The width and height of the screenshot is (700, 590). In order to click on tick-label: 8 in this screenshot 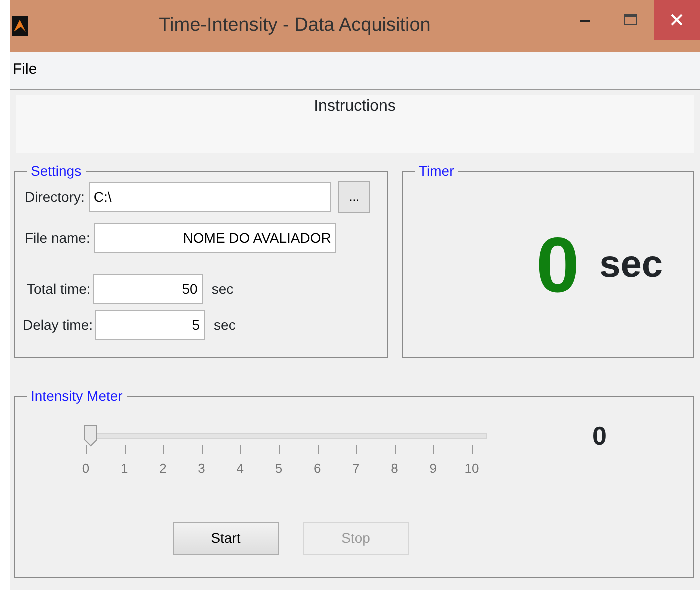, I will do `click(394, 469)`.